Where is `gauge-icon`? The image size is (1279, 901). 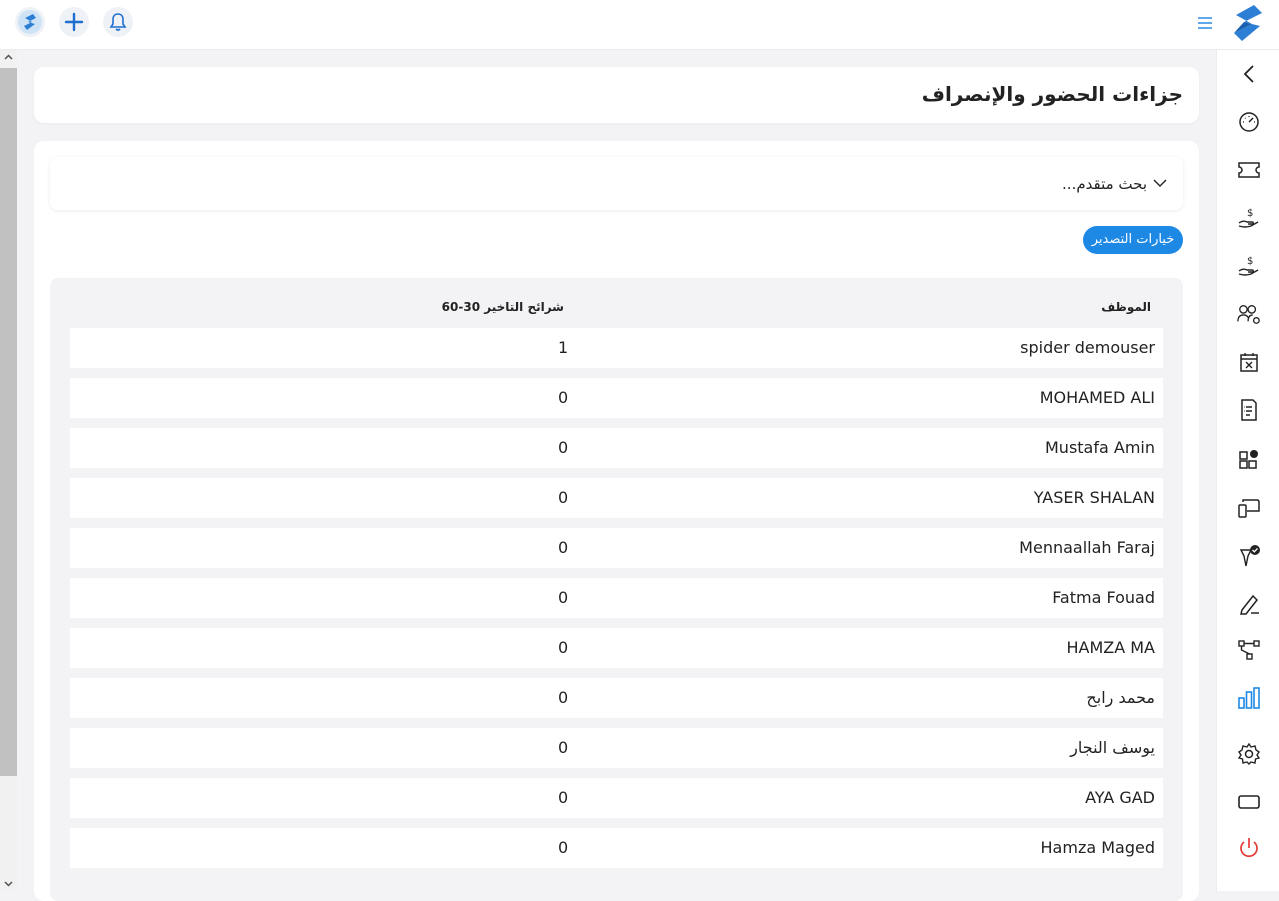 gauge-icon is located at coordinates (1249, 122).